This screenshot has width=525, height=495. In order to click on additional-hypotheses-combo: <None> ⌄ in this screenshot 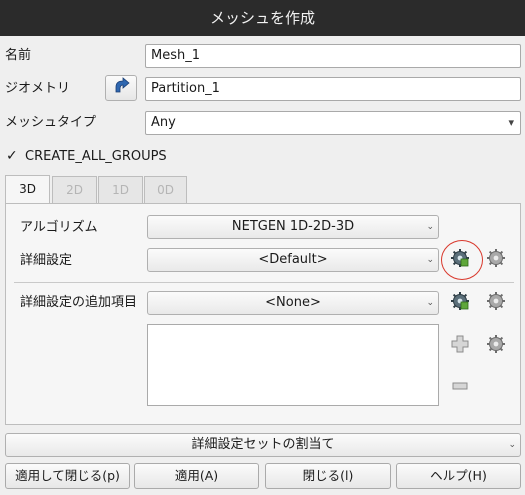, I will do `click(293, 303)`.